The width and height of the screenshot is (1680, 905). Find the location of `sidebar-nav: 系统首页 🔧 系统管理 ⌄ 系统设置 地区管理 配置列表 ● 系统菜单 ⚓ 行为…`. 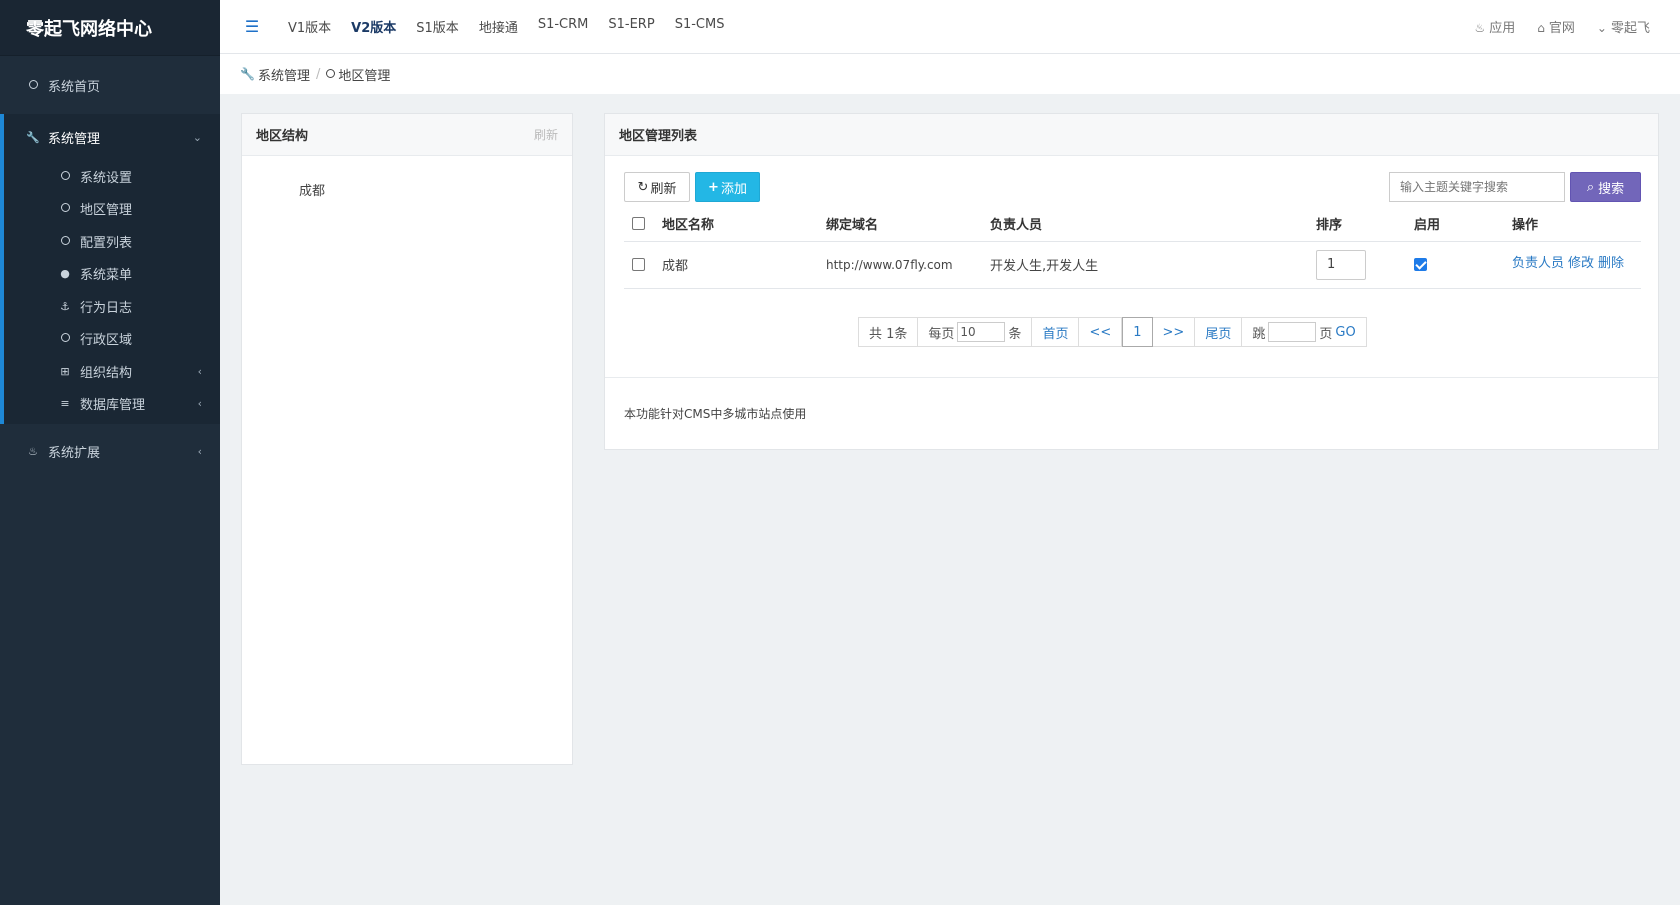

sidebar-nav: 系统首页 🔧 系统管理 ⌄ 系统设置 地区管理 配置列表 ● 系统菜单 ⚓ 行为… is located at coordinates (110, 262).